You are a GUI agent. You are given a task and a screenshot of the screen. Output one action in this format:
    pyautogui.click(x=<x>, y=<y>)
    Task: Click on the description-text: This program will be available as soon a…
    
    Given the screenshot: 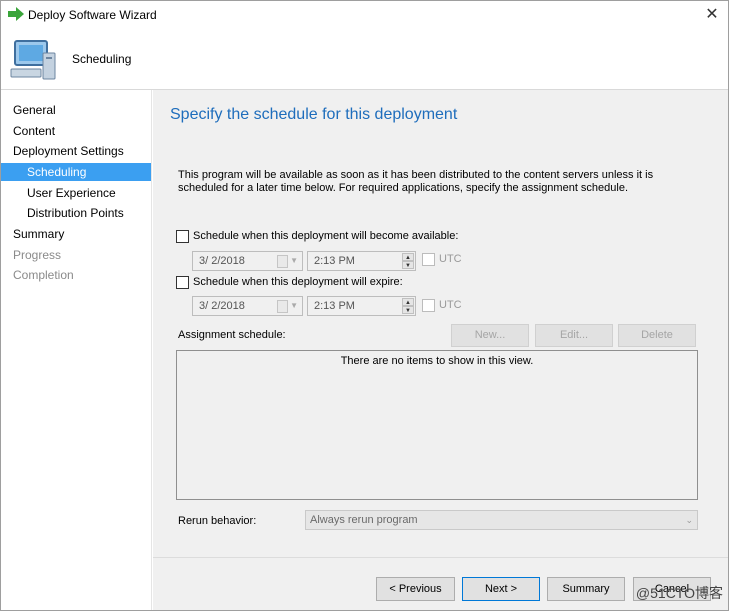 What is the action you would take?
    pyautogui.click(x=416, y=181)
    